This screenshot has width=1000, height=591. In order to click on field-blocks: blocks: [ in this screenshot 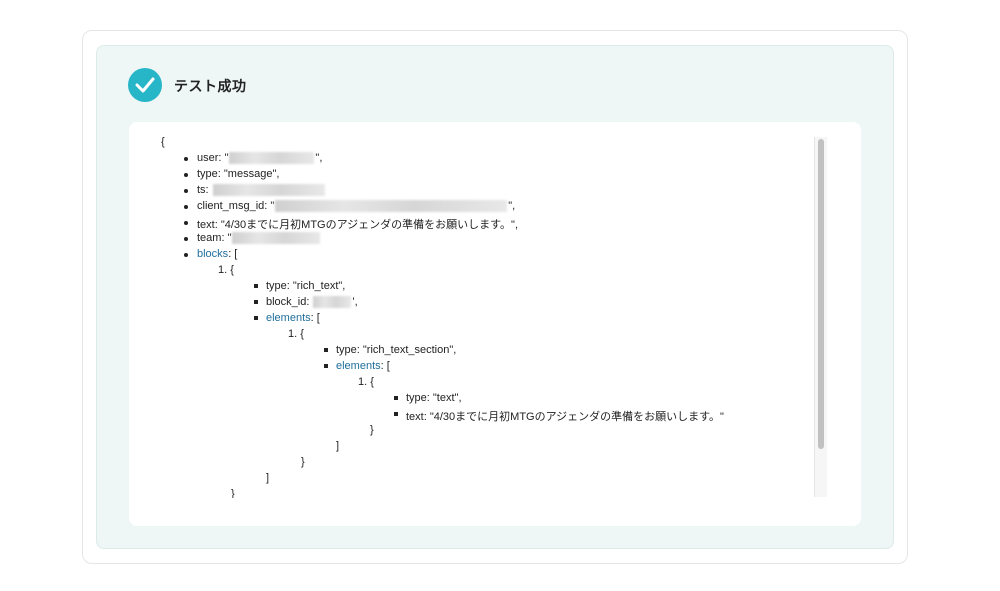, I will do `click(217, 254)`.